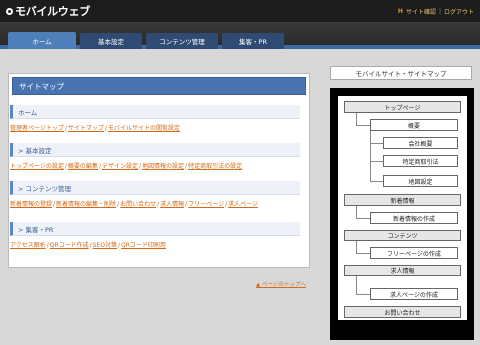 Image resolution: width=480 pixels, height=345 pixels. What do you see at coordinates (172, 204) in the screenshot?
I see `link-jobs: 求人情報` at bounding box center [172, 204].